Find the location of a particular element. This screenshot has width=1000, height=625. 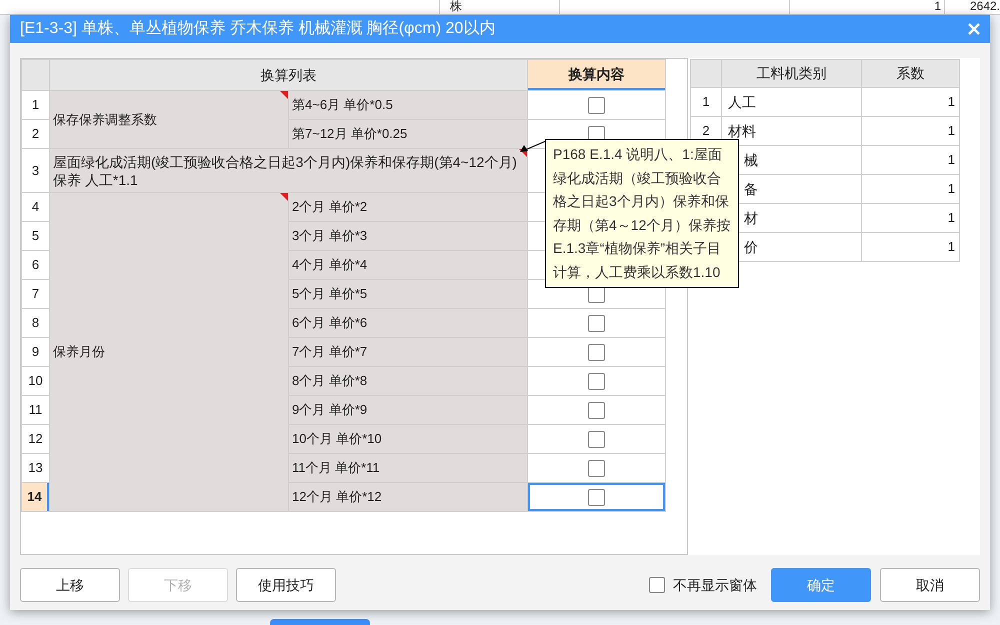

column-header: 换算列表 is located at coordinates (288, 75).